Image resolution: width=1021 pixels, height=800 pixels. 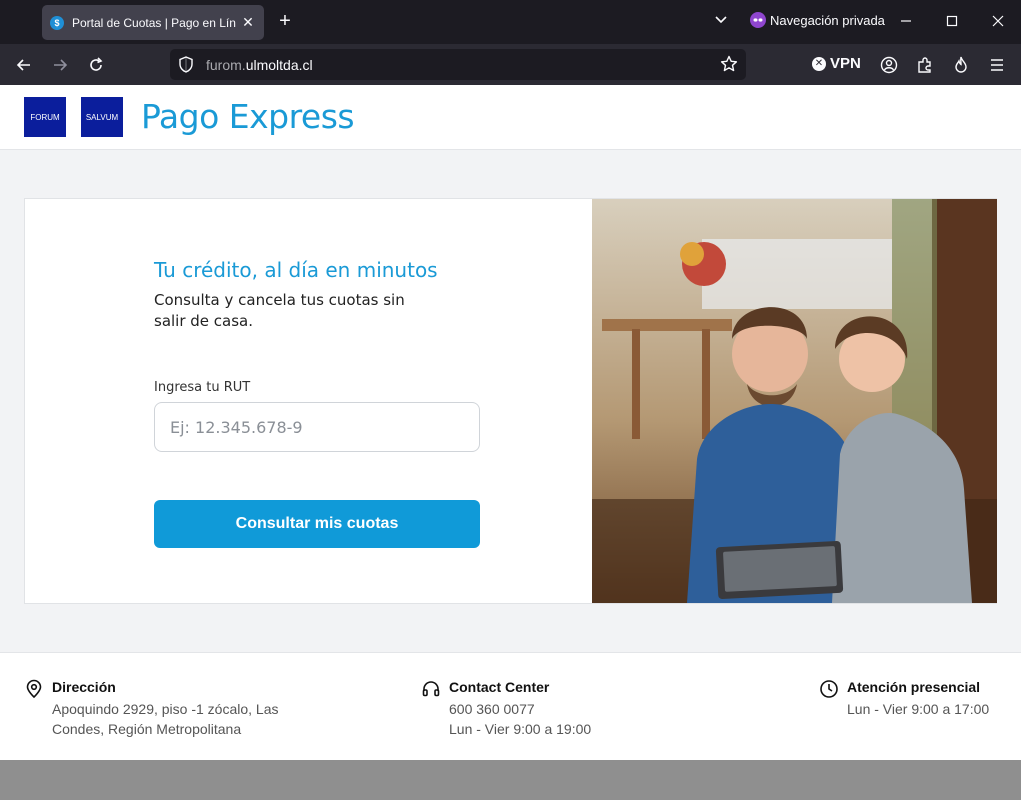 I want to click on tab-title: Portal de Cuotas | Pago en Línea, so click(x=154, y=22).